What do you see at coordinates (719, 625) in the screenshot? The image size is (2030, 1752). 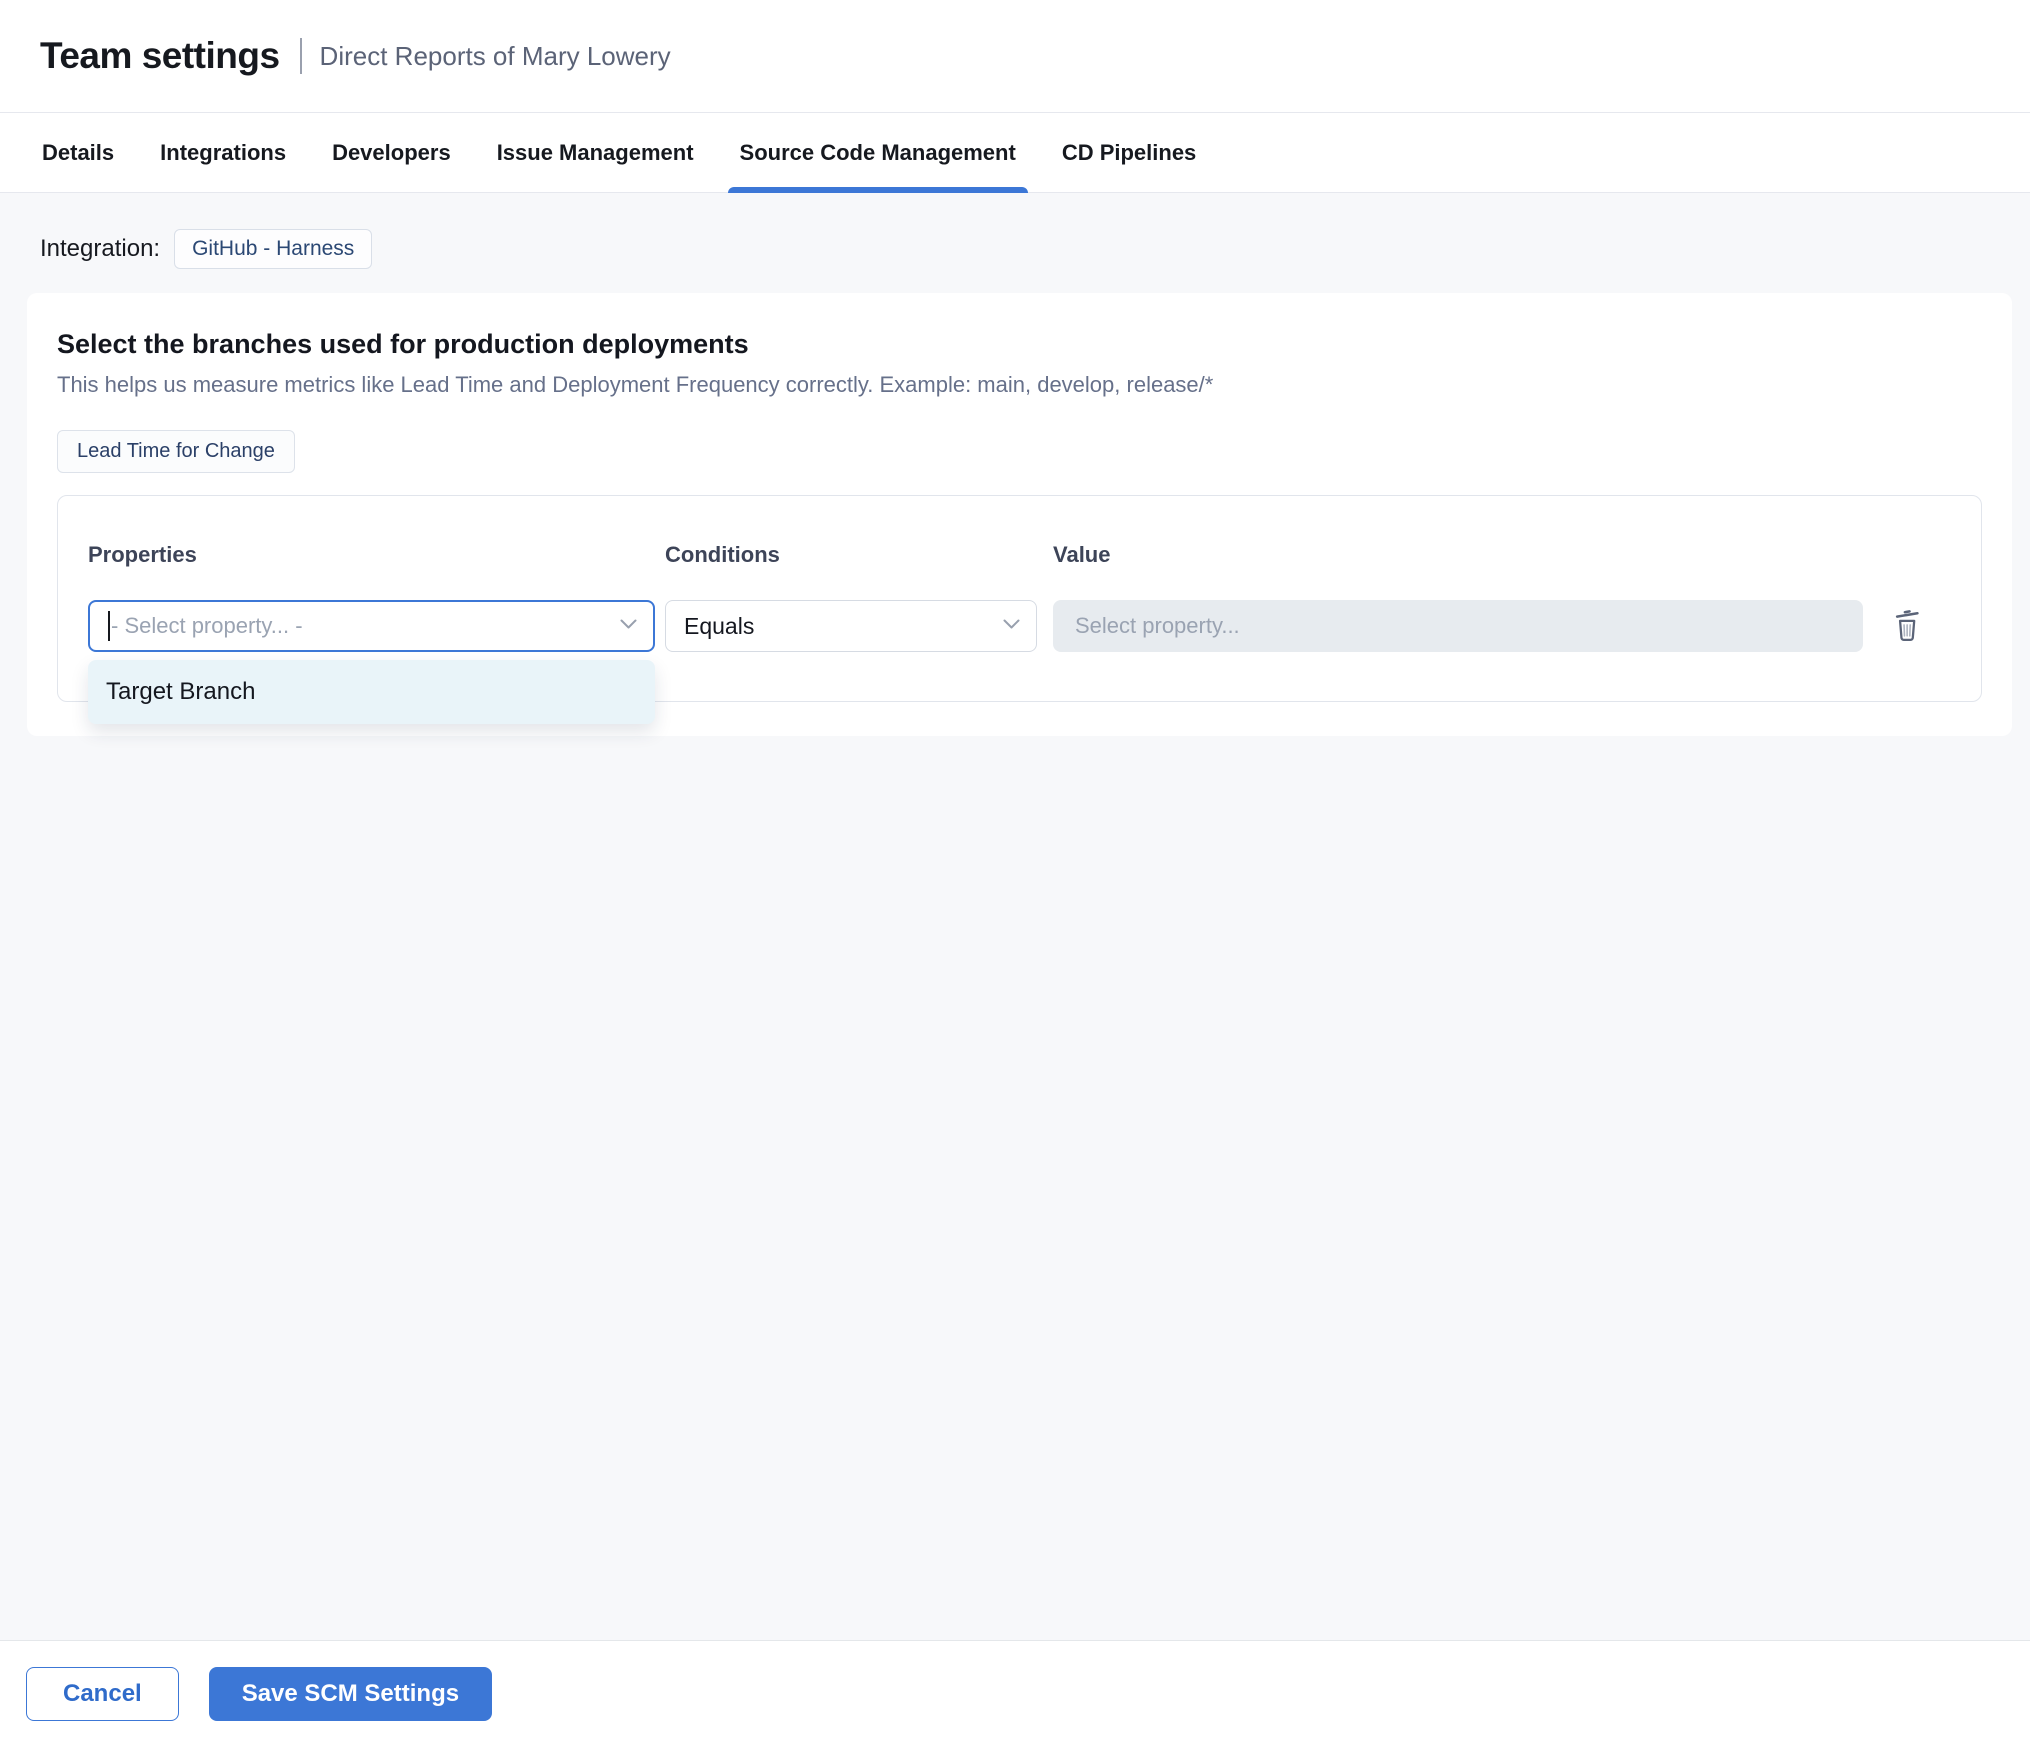 I see `condition-select-value: Equals` at bounding box center [719, 625].